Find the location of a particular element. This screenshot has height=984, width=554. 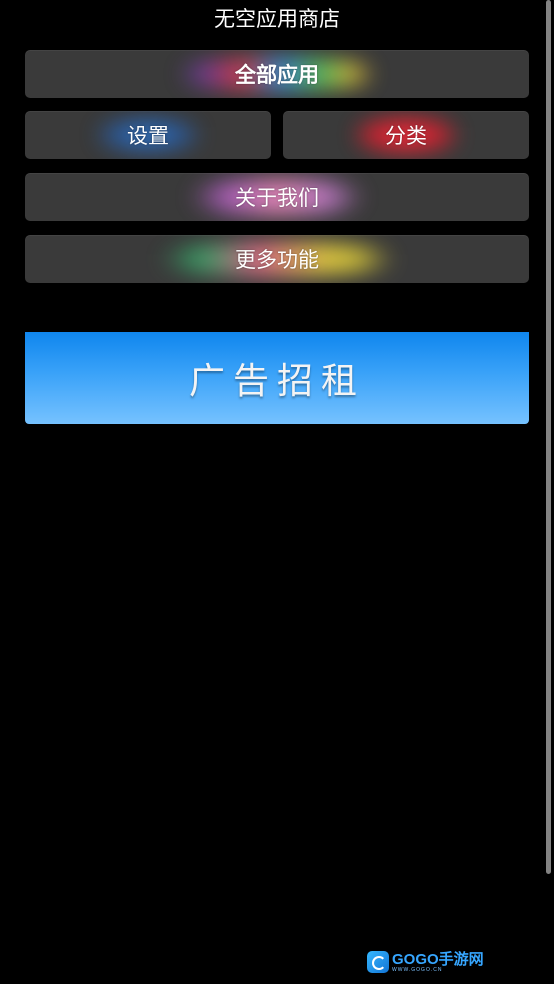

scrollbar is located at coordinates (548, 437).